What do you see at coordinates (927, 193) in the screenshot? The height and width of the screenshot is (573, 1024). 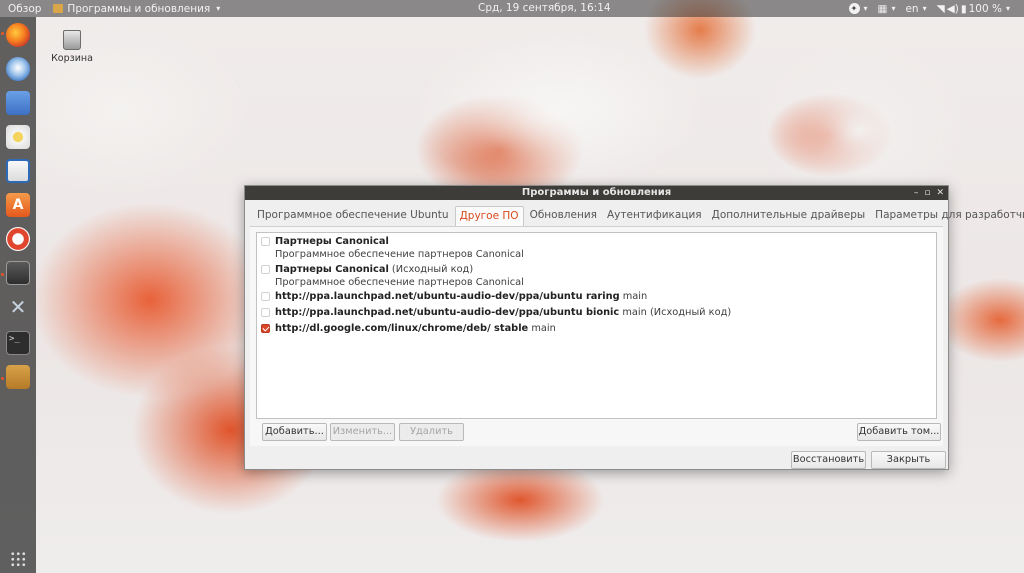 I see `maximize-icon: ▫` at bounding box center [927, 193].